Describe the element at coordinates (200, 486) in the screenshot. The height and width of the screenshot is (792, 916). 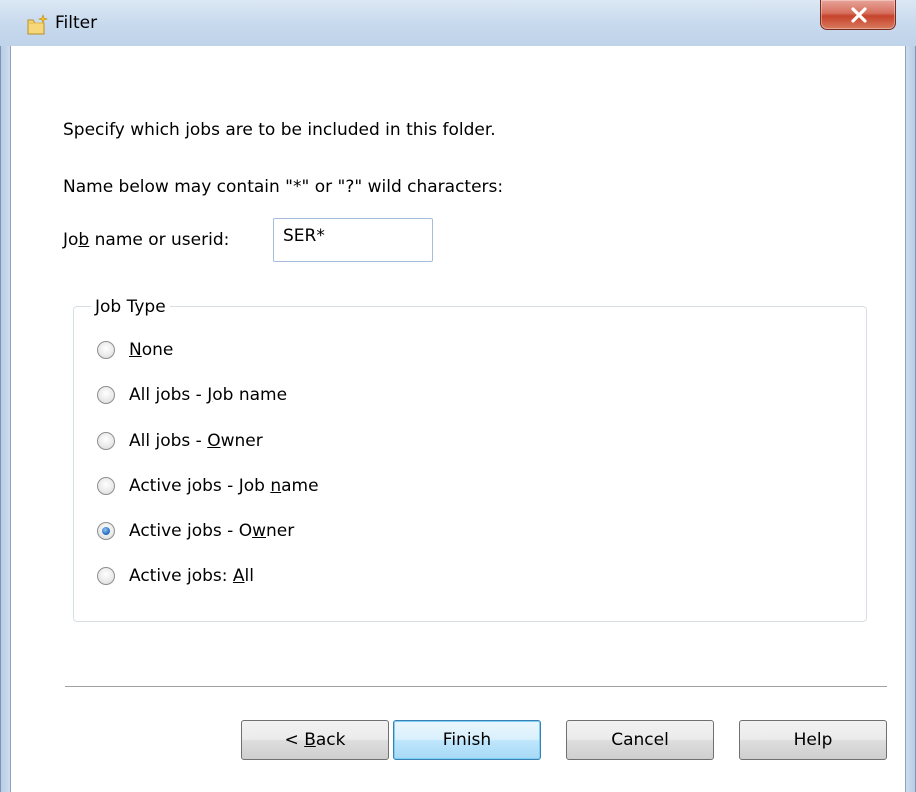
I see `radio-label-pre: Active jobs - Job` at that location.